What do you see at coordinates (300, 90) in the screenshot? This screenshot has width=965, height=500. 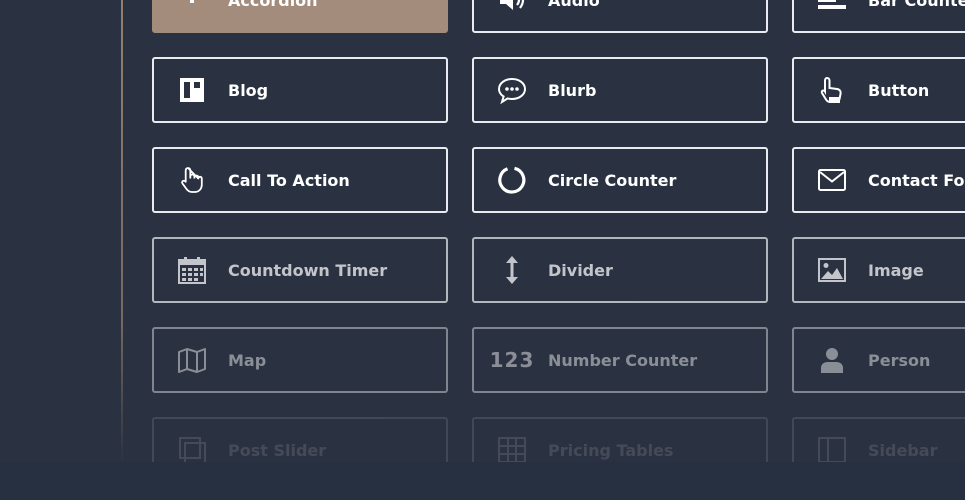 I see `module-blog: Blog` at bounding box center [300, 90].